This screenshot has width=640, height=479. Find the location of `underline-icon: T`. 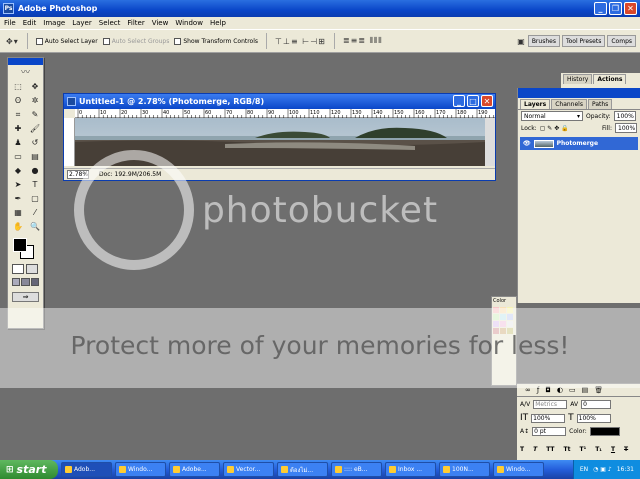

underline-icon: T is located at coordinates (613, 449).